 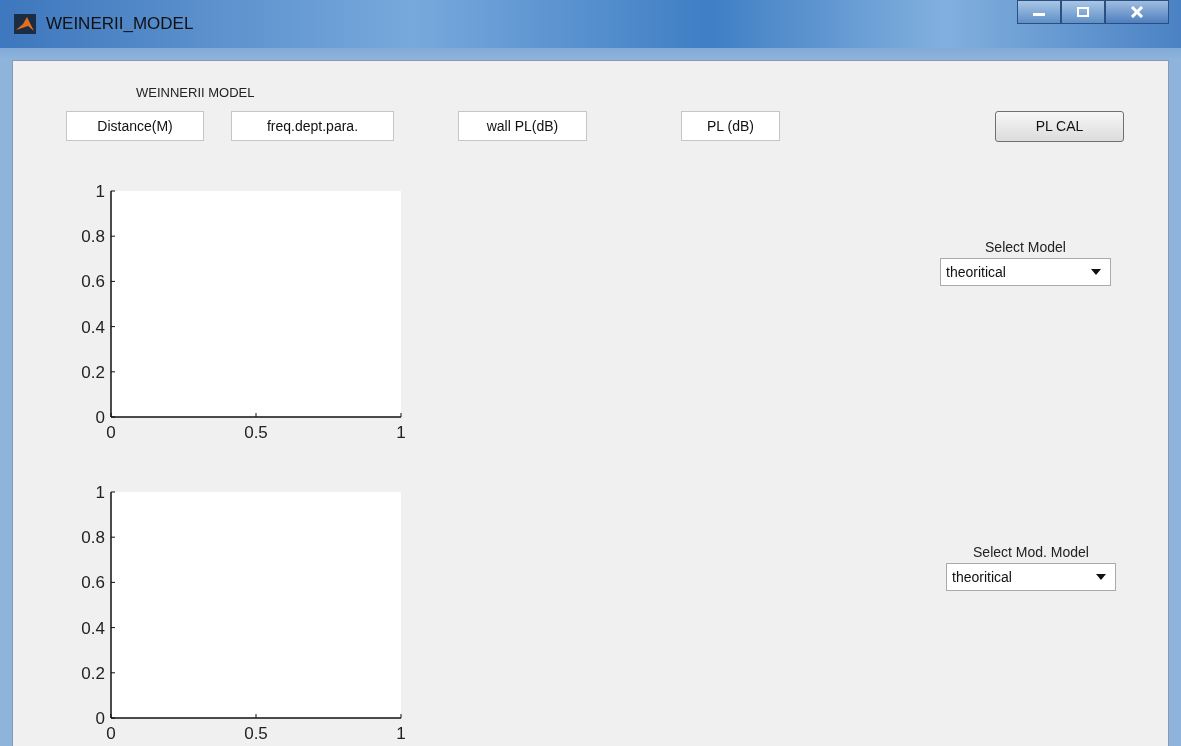 I want to click on maximize-icon, so click(x=1083, y=12).